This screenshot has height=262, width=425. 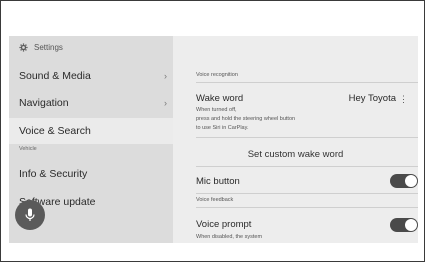 I want to click on voice-prompt-desc: When disabled, the system, so click(x=229, y=237).